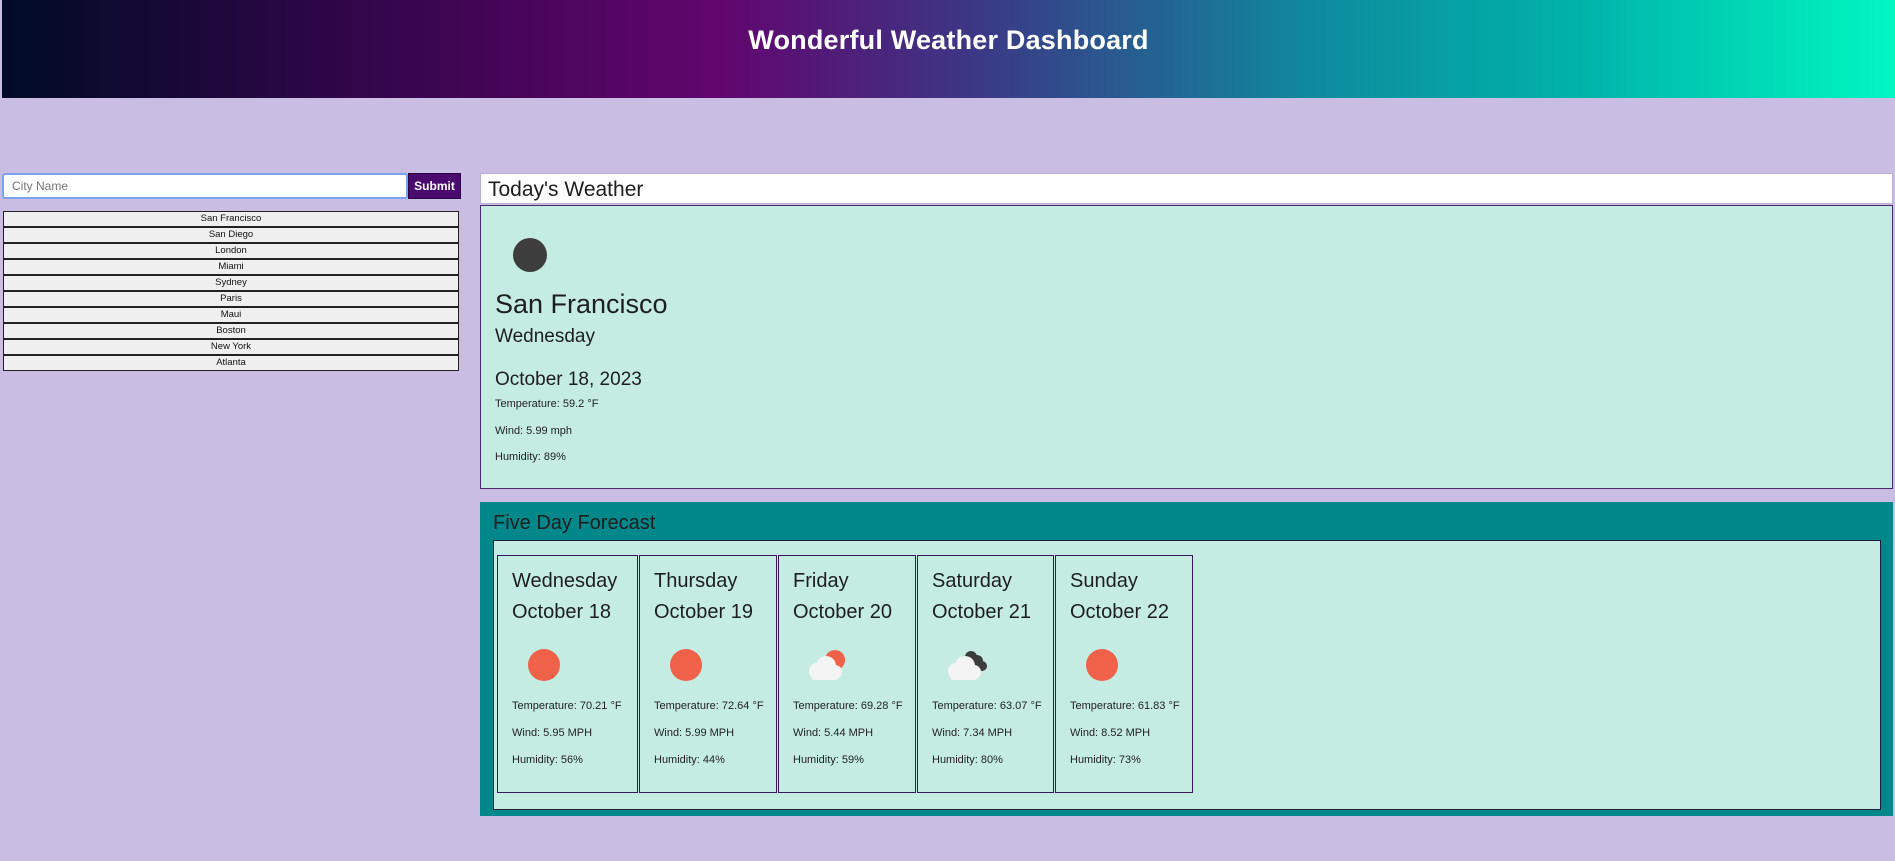 The image size is (1895, 861). Describe the element at coordinates (231, 331) in the screenshot. I see `history-city-button: Boston` at that location.